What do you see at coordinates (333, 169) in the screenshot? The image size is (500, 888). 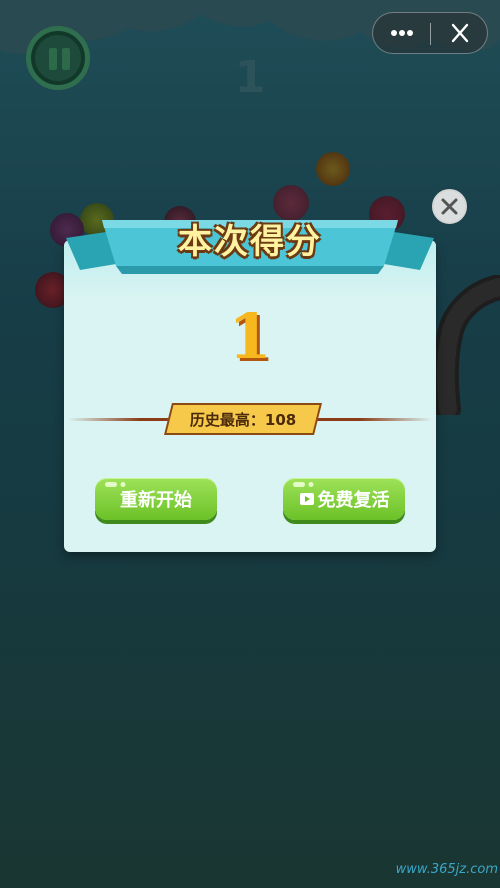 I see `candy-decoration` at bounding box center [333, 169].